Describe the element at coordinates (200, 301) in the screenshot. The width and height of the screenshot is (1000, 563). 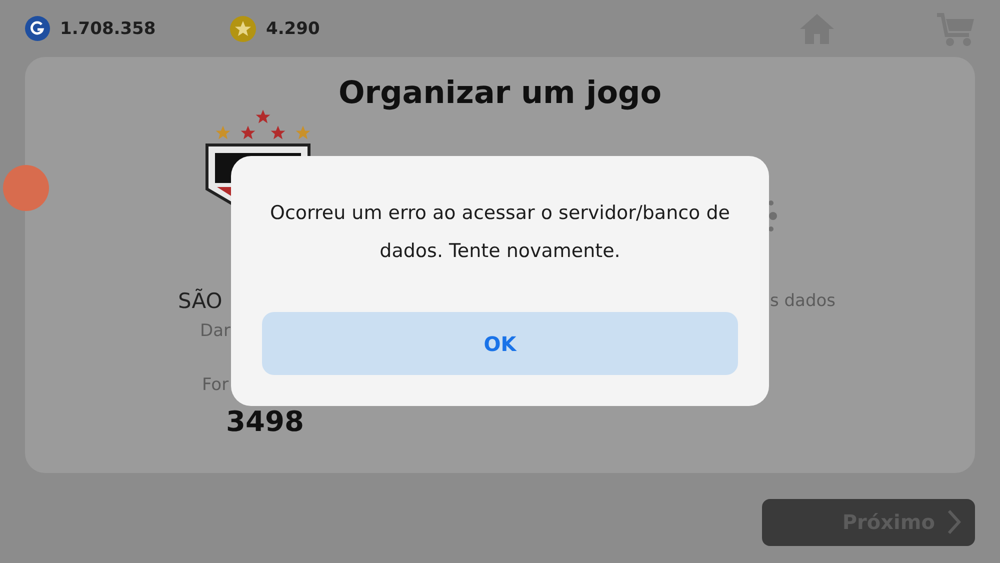
I see `team-name: SÃO` at that location.